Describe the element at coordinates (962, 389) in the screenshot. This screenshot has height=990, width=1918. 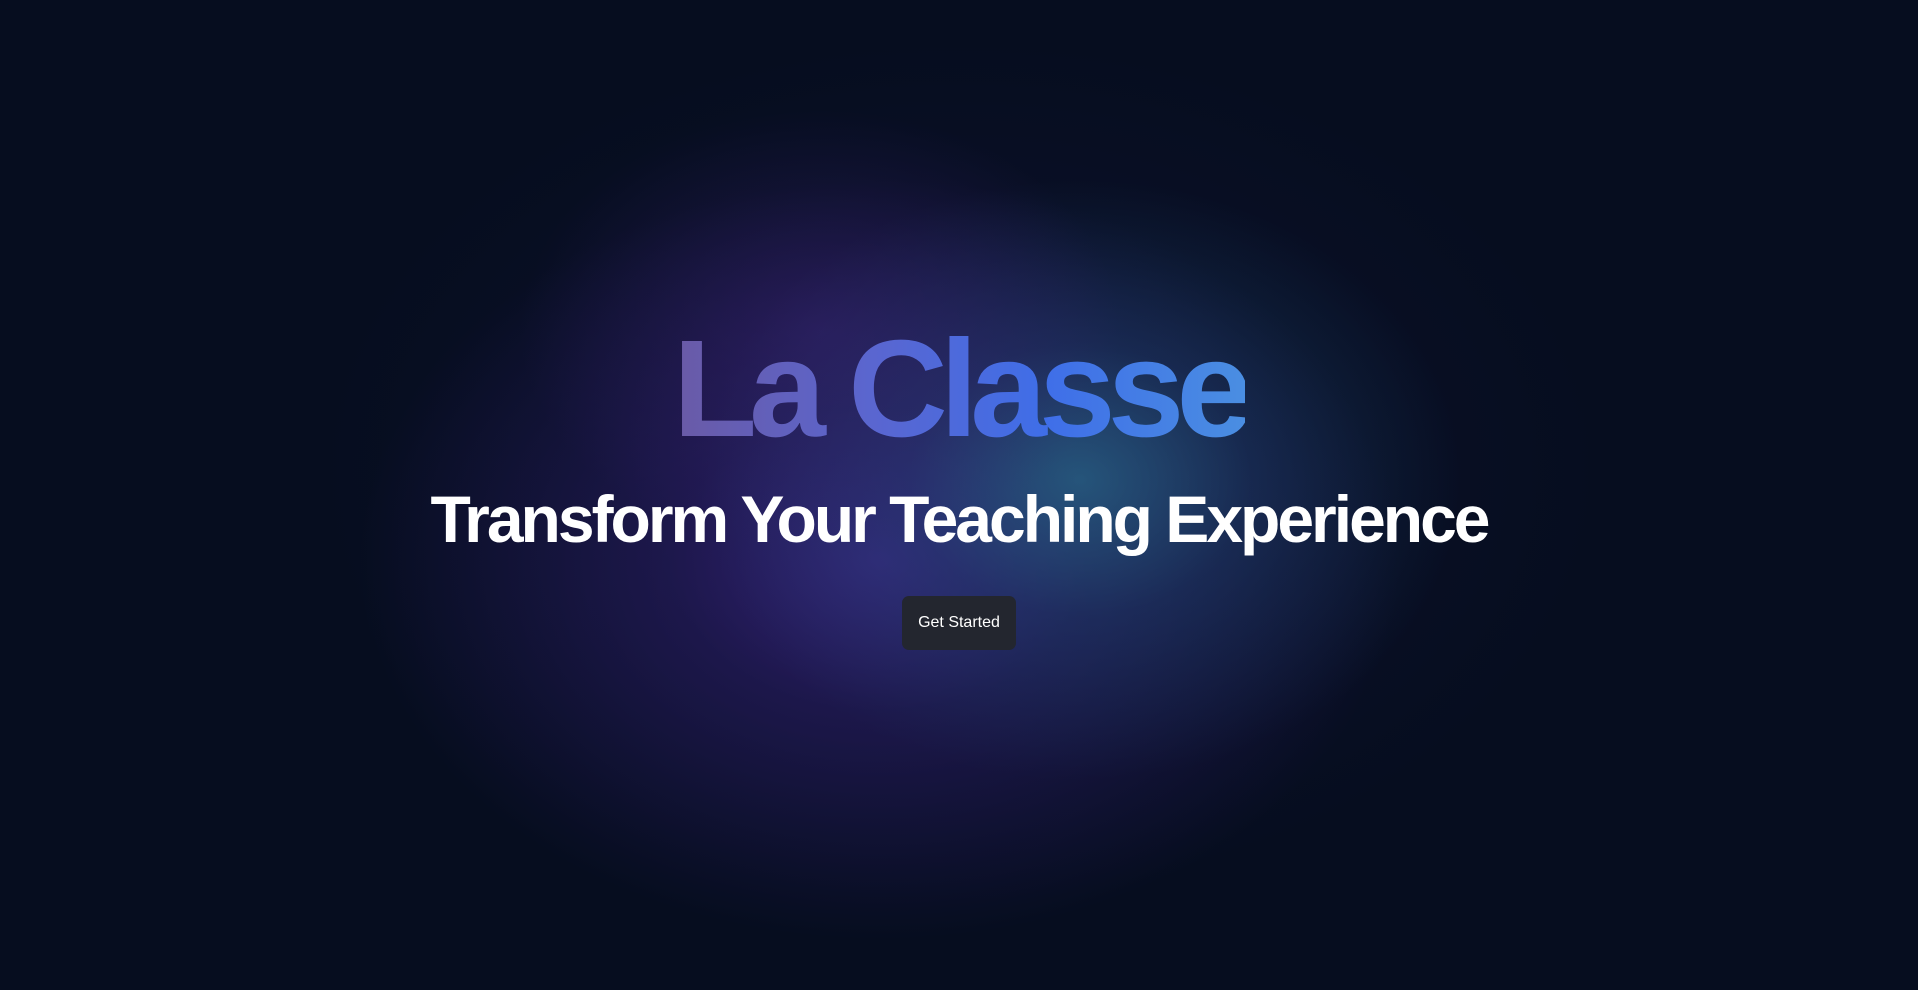
I see `brand-title: La Classe` at that location.